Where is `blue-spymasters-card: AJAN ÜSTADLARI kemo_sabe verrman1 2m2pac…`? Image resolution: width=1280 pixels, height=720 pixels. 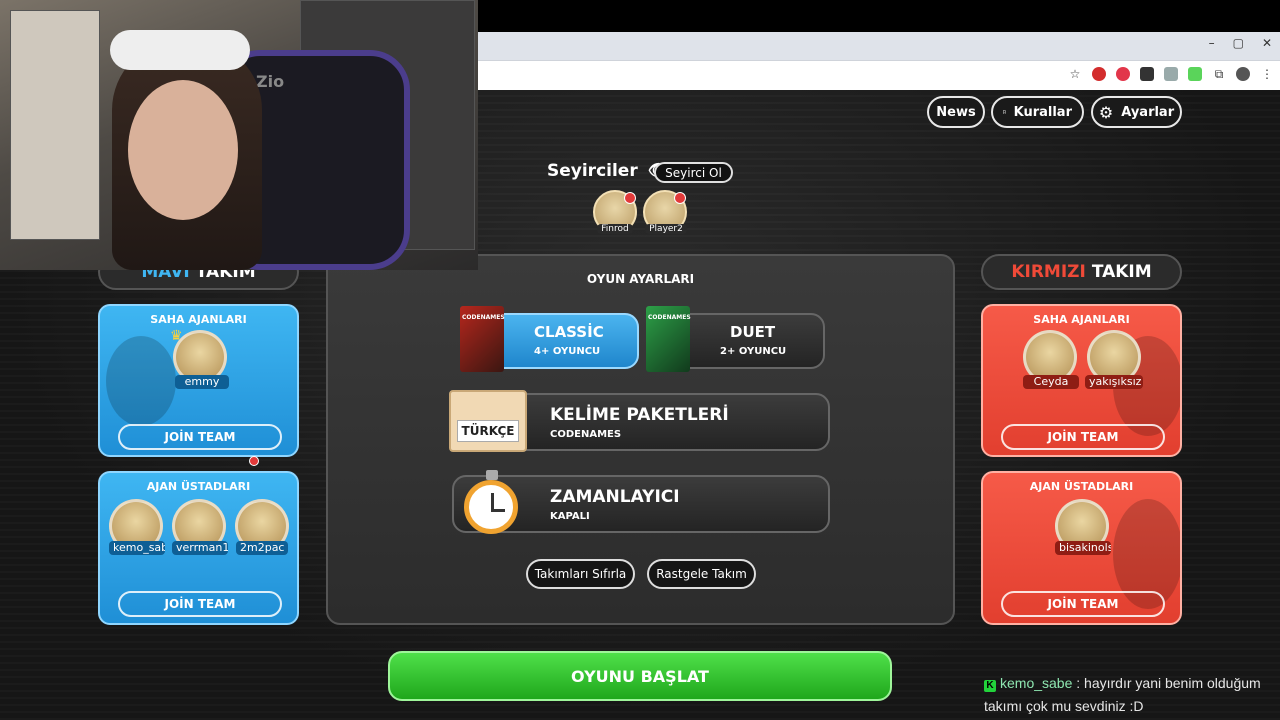
blue-spymasters-card: AJAN ÜSTADLARI kemo_sabe verrman1 2m2pac… is located at coordinates (198, 548).